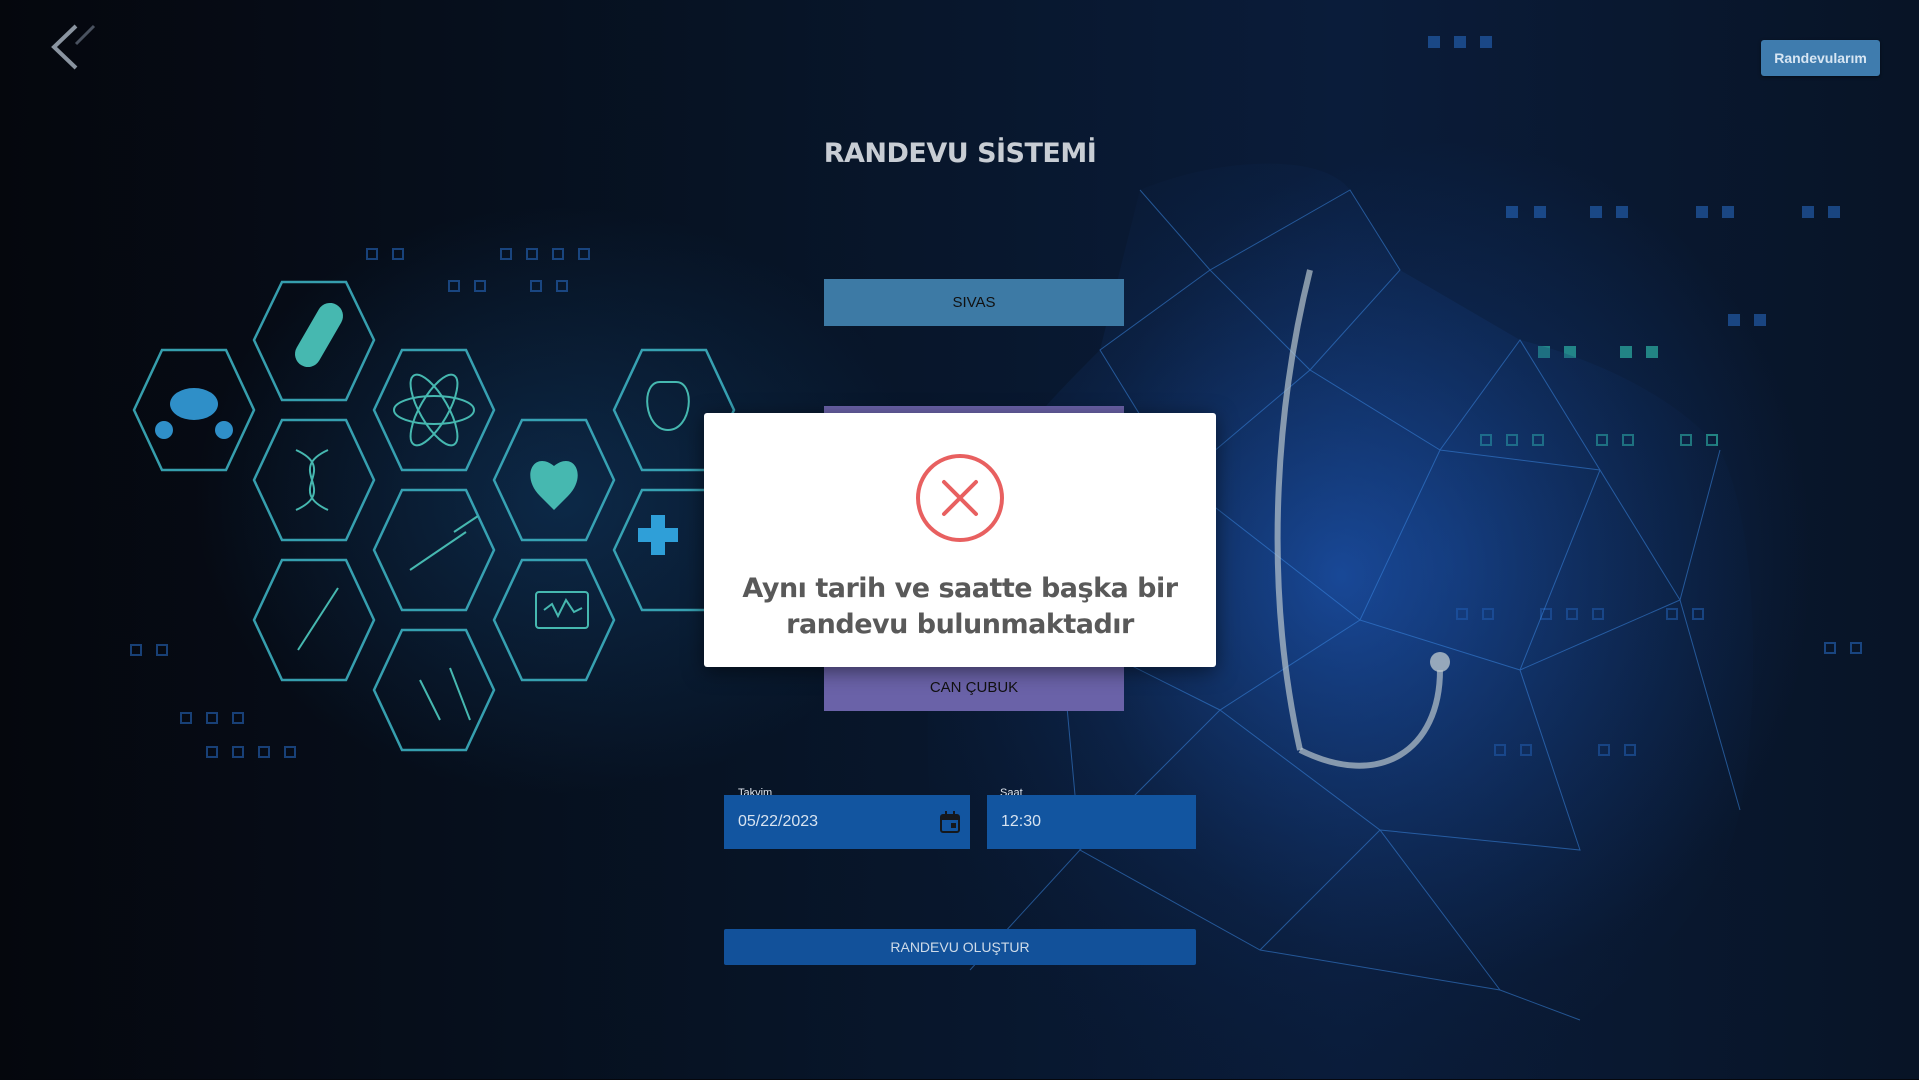 The height and width of the screenshot is (1080, 1919). What do you see at coordinates (960, 624) in the screenshot?
I see `error-message-line2: randevu bulunmaktadır` at bounding box center [960, 624].